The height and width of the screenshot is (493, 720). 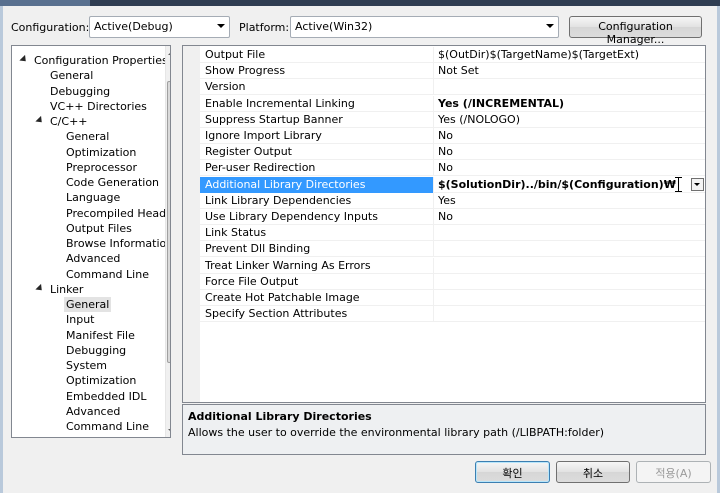 What do you see at coordinates (101, 167) in the screenshot?
I see `tree-item-preprocessor: Preprocessor` at bounding box center [101, 167].